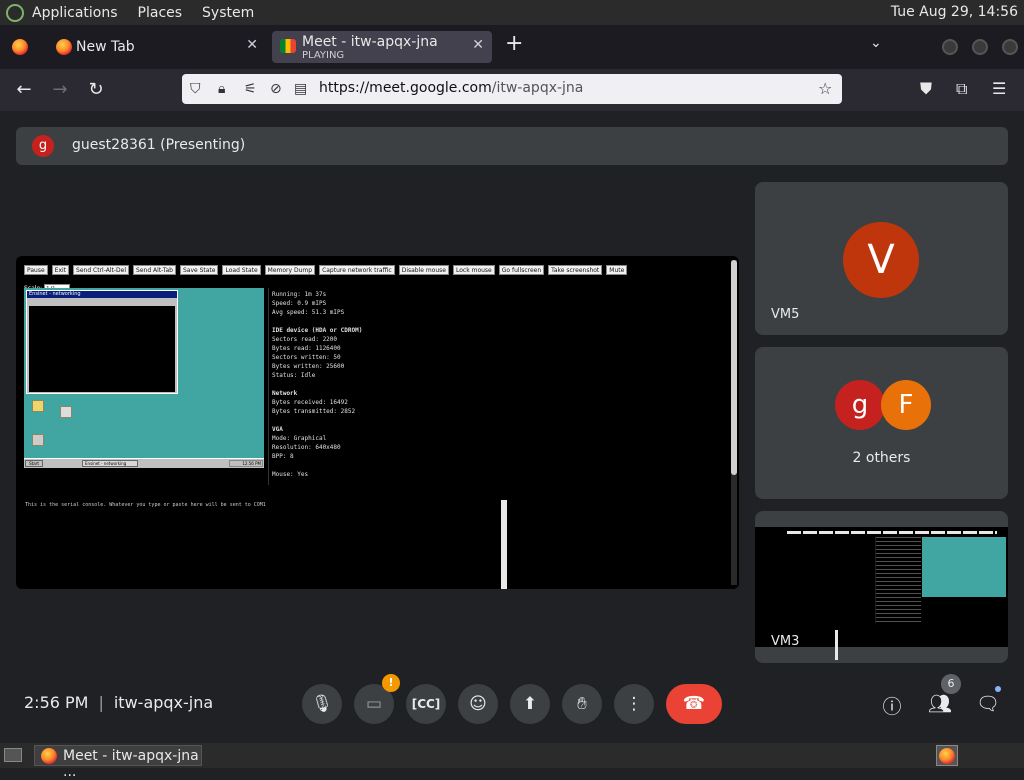 Image resolution: width=1024 pixels, height=780 pixels. Describe the element at coordinates (514, 43) in the screenshot. I see `new-tab-plus-icon: +` at that location.